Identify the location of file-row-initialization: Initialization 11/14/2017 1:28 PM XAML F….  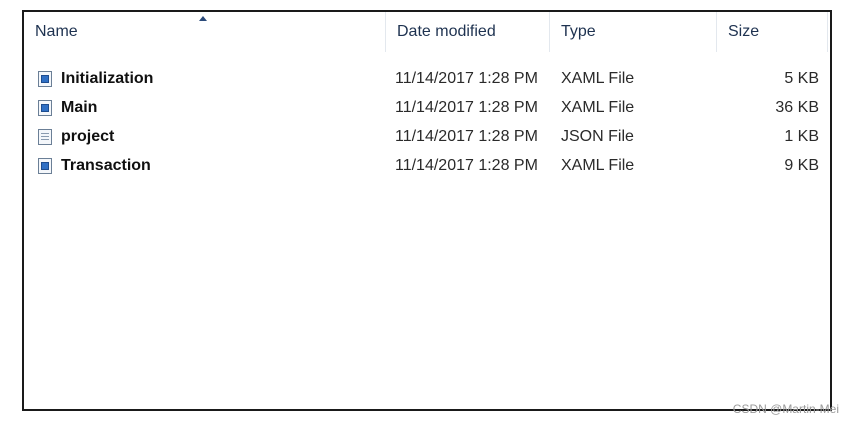
(427, 78).